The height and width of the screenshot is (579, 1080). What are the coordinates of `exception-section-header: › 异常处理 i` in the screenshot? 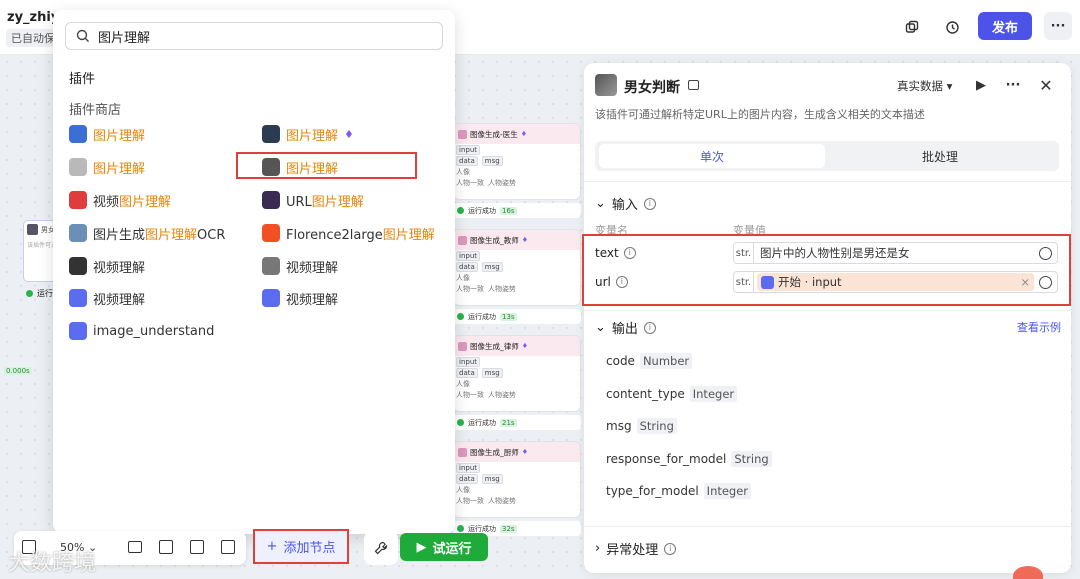 It's located at (636, 548).